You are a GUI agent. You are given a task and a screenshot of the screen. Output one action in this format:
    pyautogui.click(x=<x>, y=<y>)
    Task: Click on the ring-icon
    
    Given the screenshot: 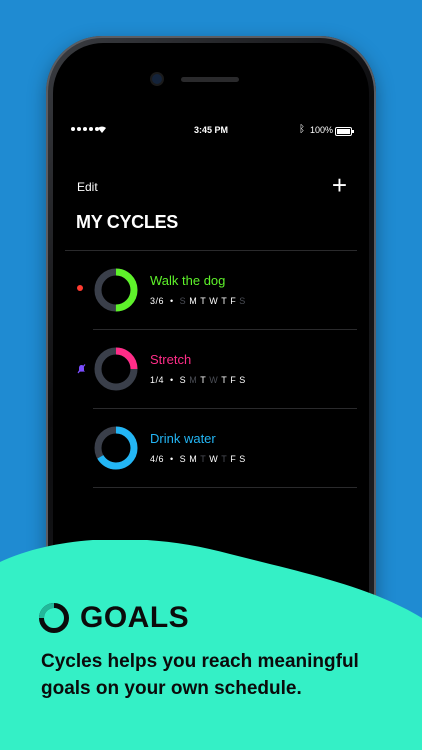 What is the action you would take?
    pyautogui.click(x=54, y=618)
    